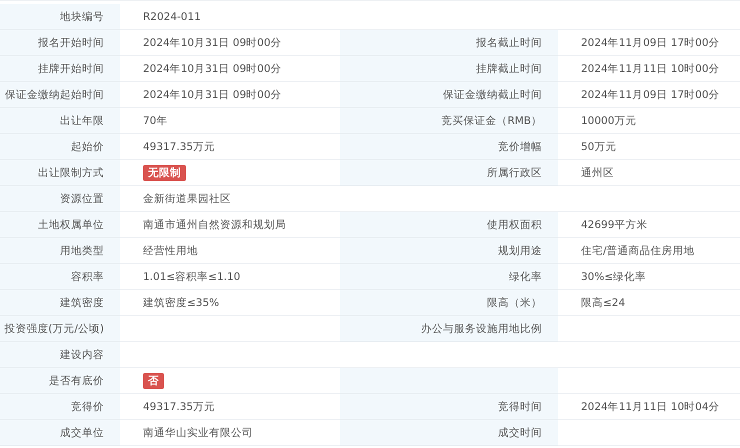 Image resolution: width=740 pixels, height=448 pixels. What do you see at coordinates (170, 251) in the screenshot?
I see `field-value: 经营性用地` at bounding box center [170, 251].